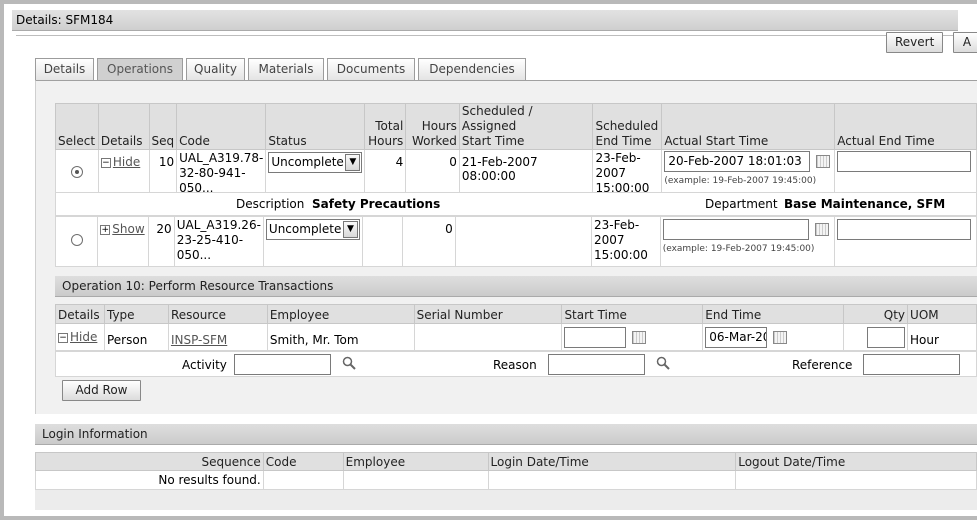  I want to click on seq-cell: 10, so click(163, 173).